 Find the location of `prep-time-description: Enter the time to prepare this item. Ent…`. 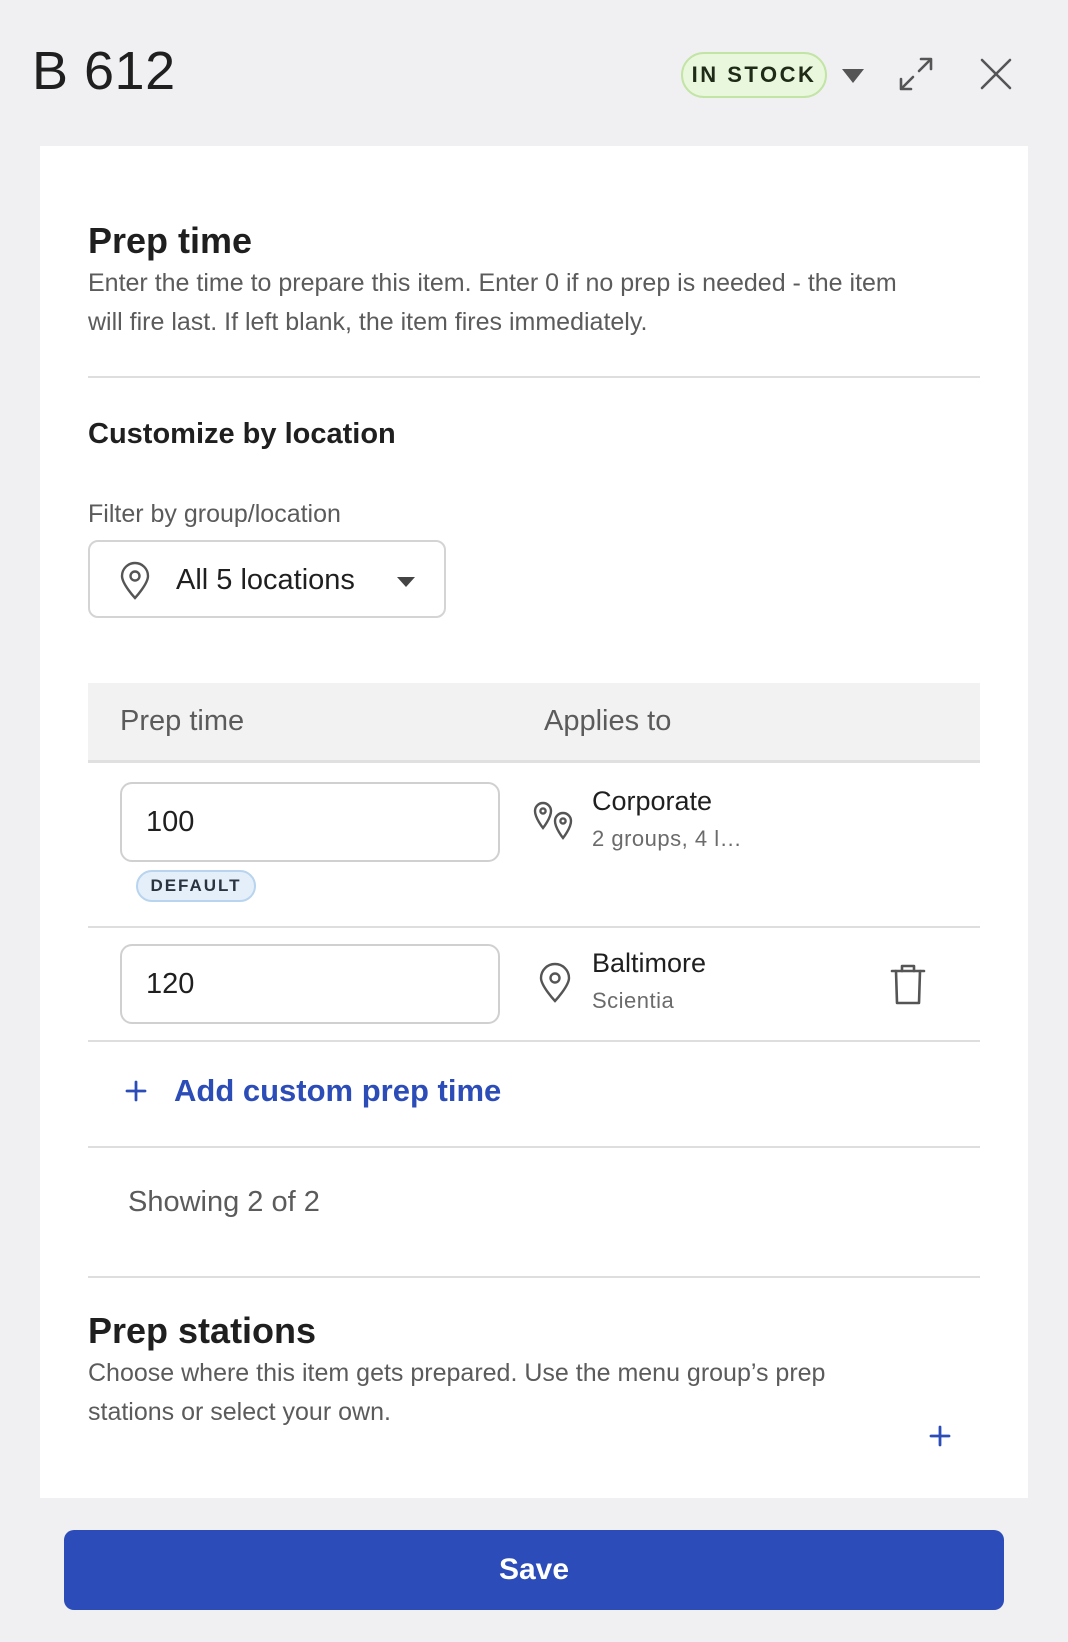

prep-time-description: Enter the time to prepare this item. Ent… is located at coordinates (492, 302).